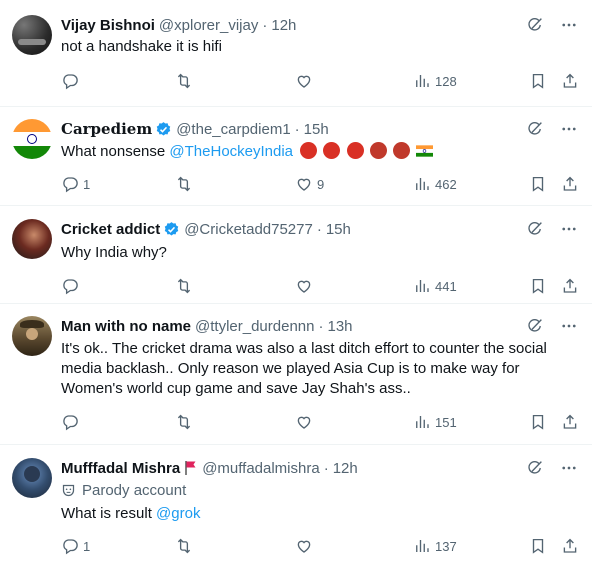 This screenshot has height=565, width=592. I want to click on views-button: 128, so click(435, 81).